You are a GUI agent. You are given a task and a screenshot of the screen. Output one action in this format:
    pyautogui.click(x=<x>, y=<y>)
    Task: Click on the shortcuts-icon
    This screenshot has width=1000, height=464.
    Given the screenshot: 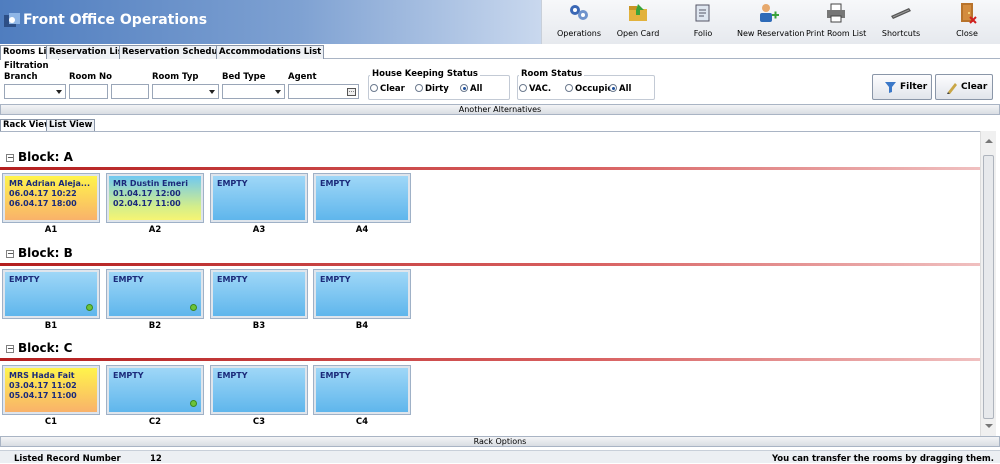 What is the action you would take?
    pyautogui.click(x=901, y=13)
    